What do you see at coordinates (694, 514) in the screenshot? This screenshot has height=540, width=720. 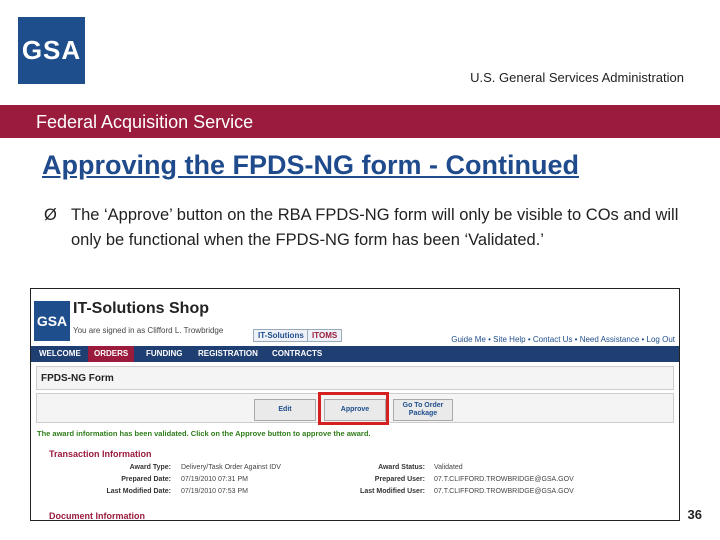 I see `page-number: 36` at bounding box center [694, 514].